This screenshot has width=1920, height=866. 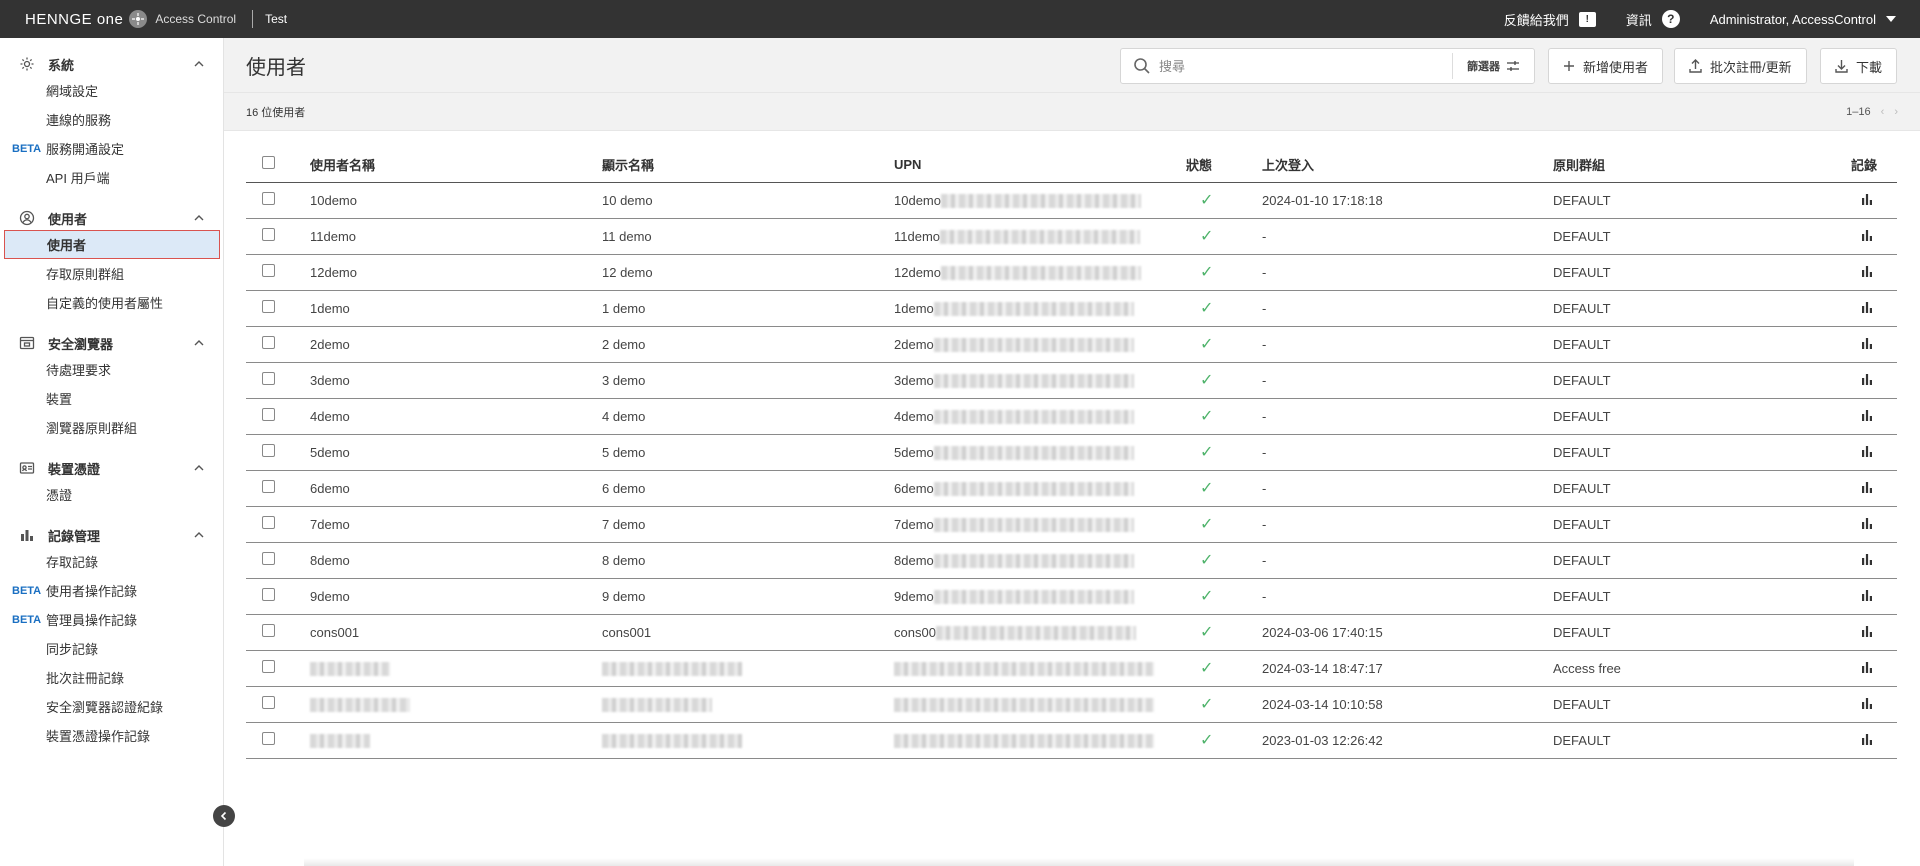 I want to click on download-button: 下載, so click(x=1859, y=66).